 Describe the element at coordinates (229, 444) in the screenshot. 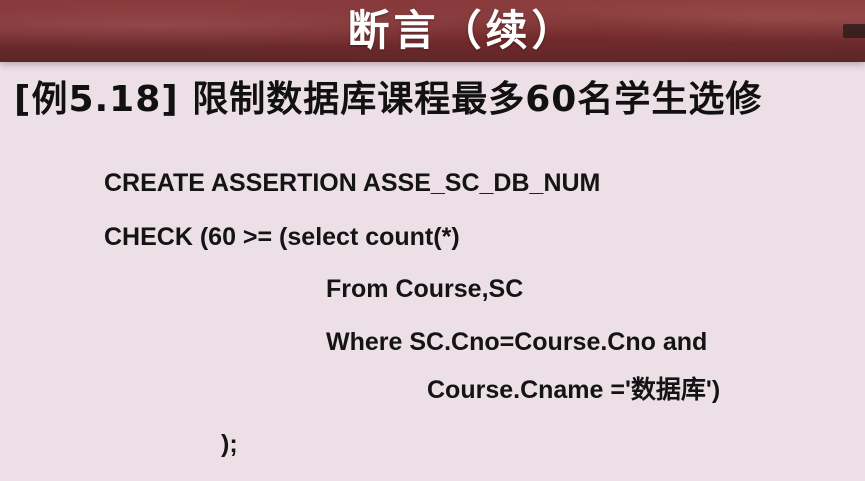

I see `code-line-close: );` at that location.